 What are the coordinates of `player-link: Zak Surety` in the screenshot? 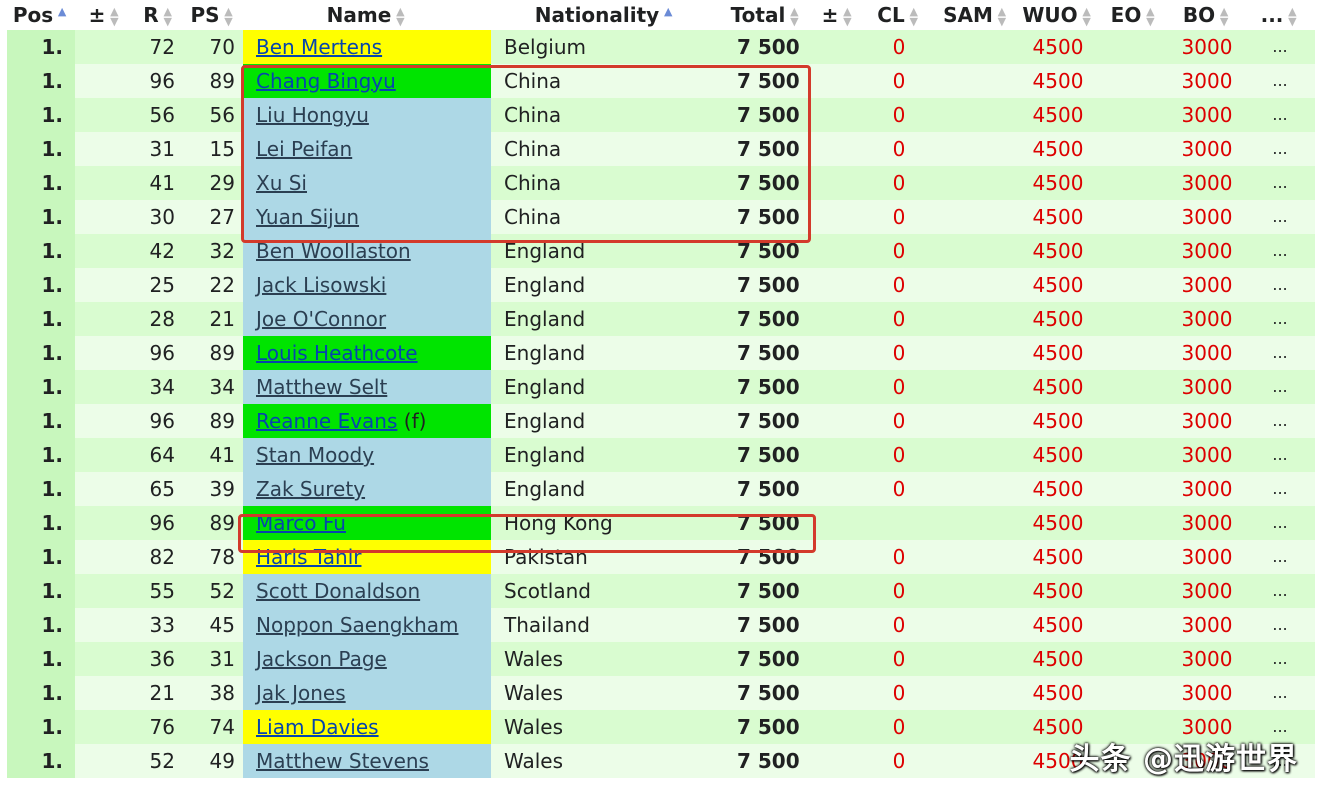 It's located at (310, 489).